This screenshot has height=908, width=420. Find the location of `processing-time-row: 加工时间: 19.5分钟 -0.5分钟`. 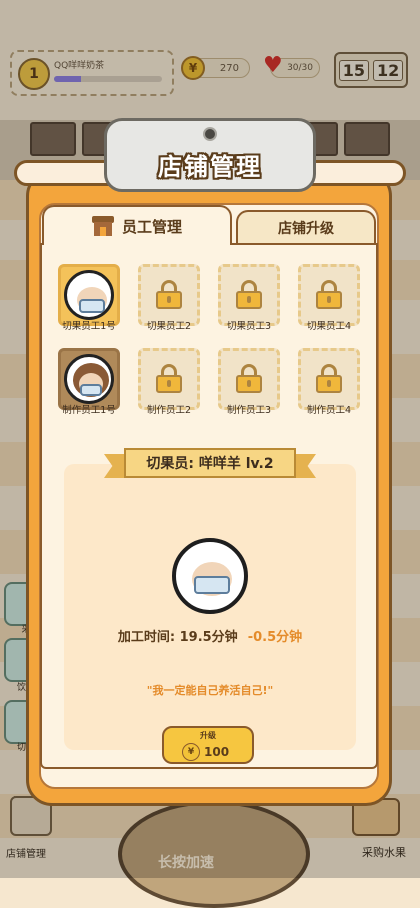

processing-time-row: 加工时间: 19.5分钟 -0.5分钟 is located at coordinates (210, 635).